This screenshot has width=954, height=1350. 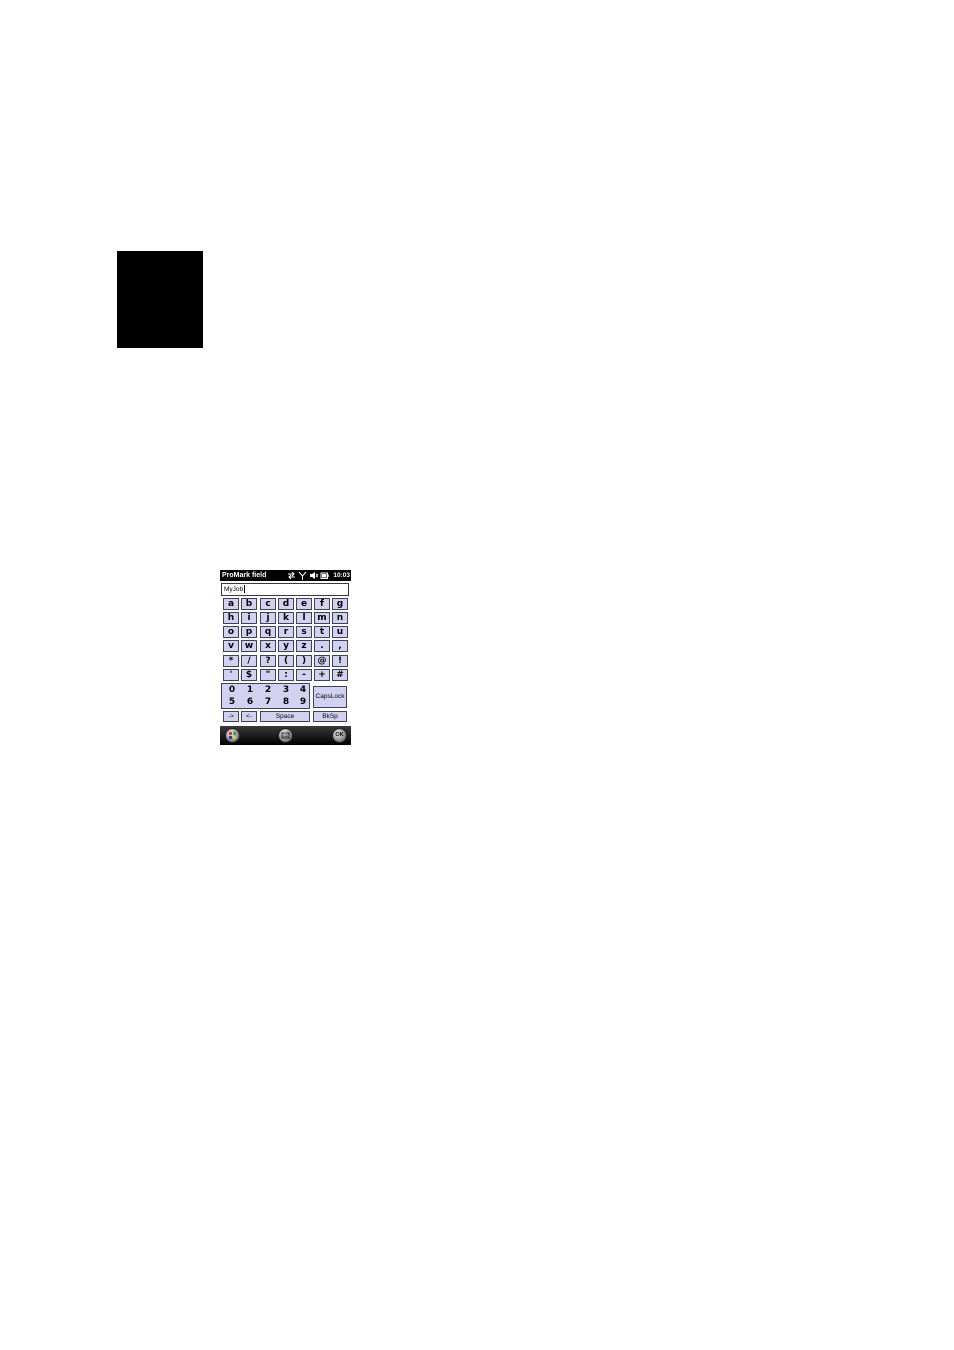 I want to click on battery-icon, so click(x=324, y=575).